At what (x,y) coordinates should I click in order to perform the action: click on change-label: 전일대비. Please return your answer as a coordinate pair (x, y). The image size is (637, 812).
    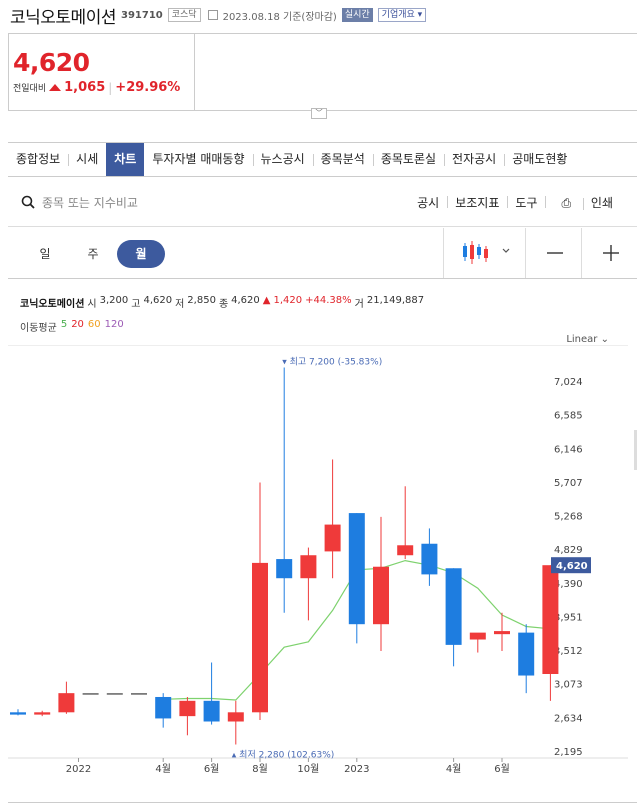
    Looking at the image, I should click on (30, 89).